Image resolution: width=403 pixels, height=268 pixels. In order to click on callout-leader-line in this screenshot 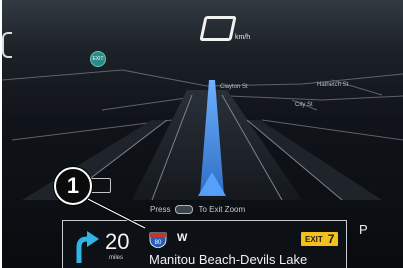, I will do `click(112, 211)`.